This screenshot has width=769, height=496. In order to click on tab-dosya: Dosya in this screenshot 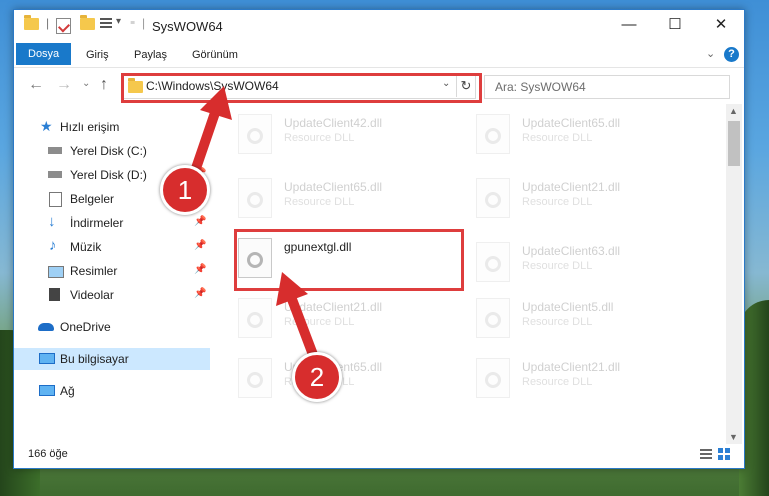, I will do `click(44, 54)`.